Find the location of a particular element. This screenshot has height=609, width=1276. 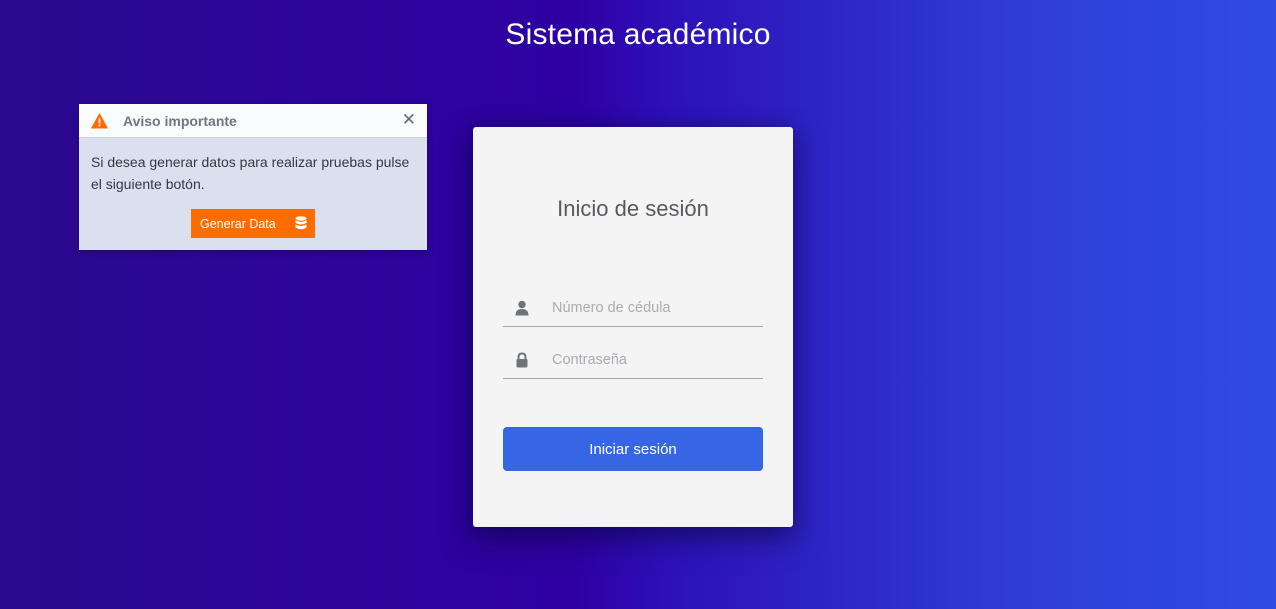

generate-data-button: Generar Data is located at coordinates (253, 223).